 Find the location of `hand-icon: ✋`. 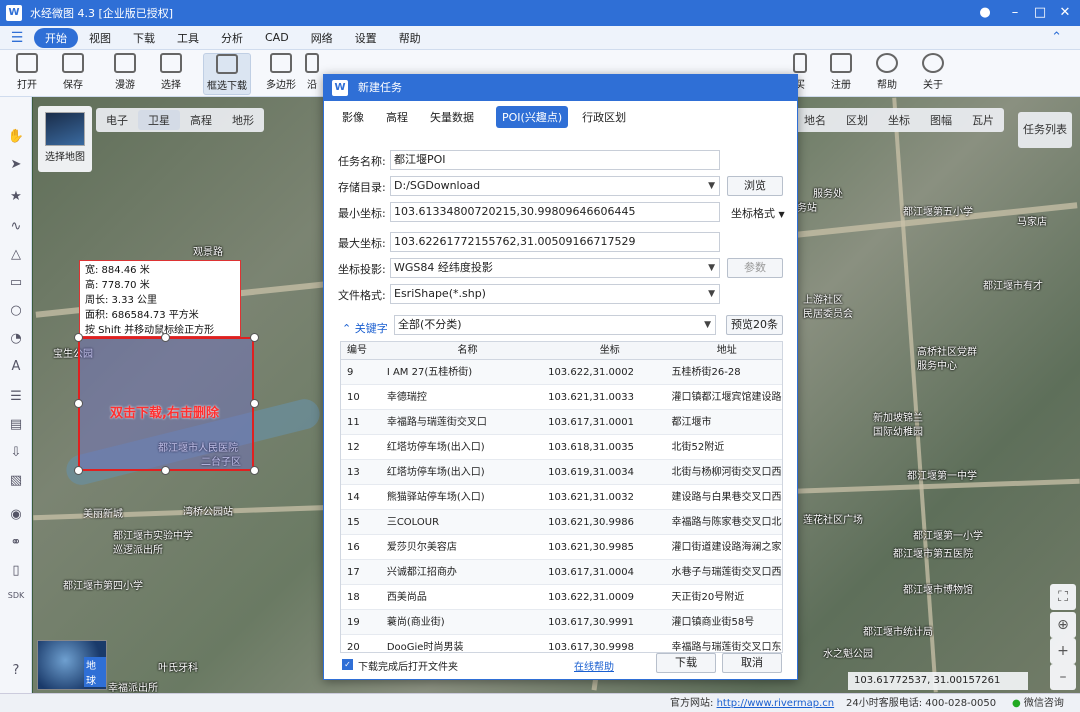

hand-icon: ✋ is located at coordinates (16, 138).